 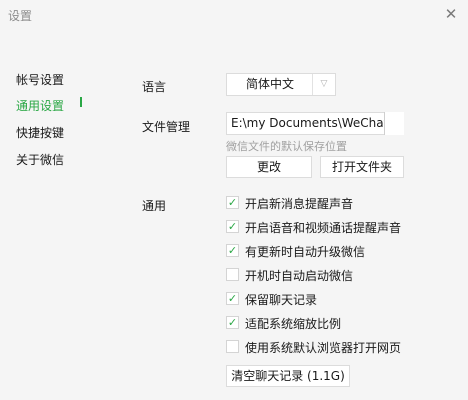 I want to click on title-bar: 设置 ✕, so click(x=234, y=15).